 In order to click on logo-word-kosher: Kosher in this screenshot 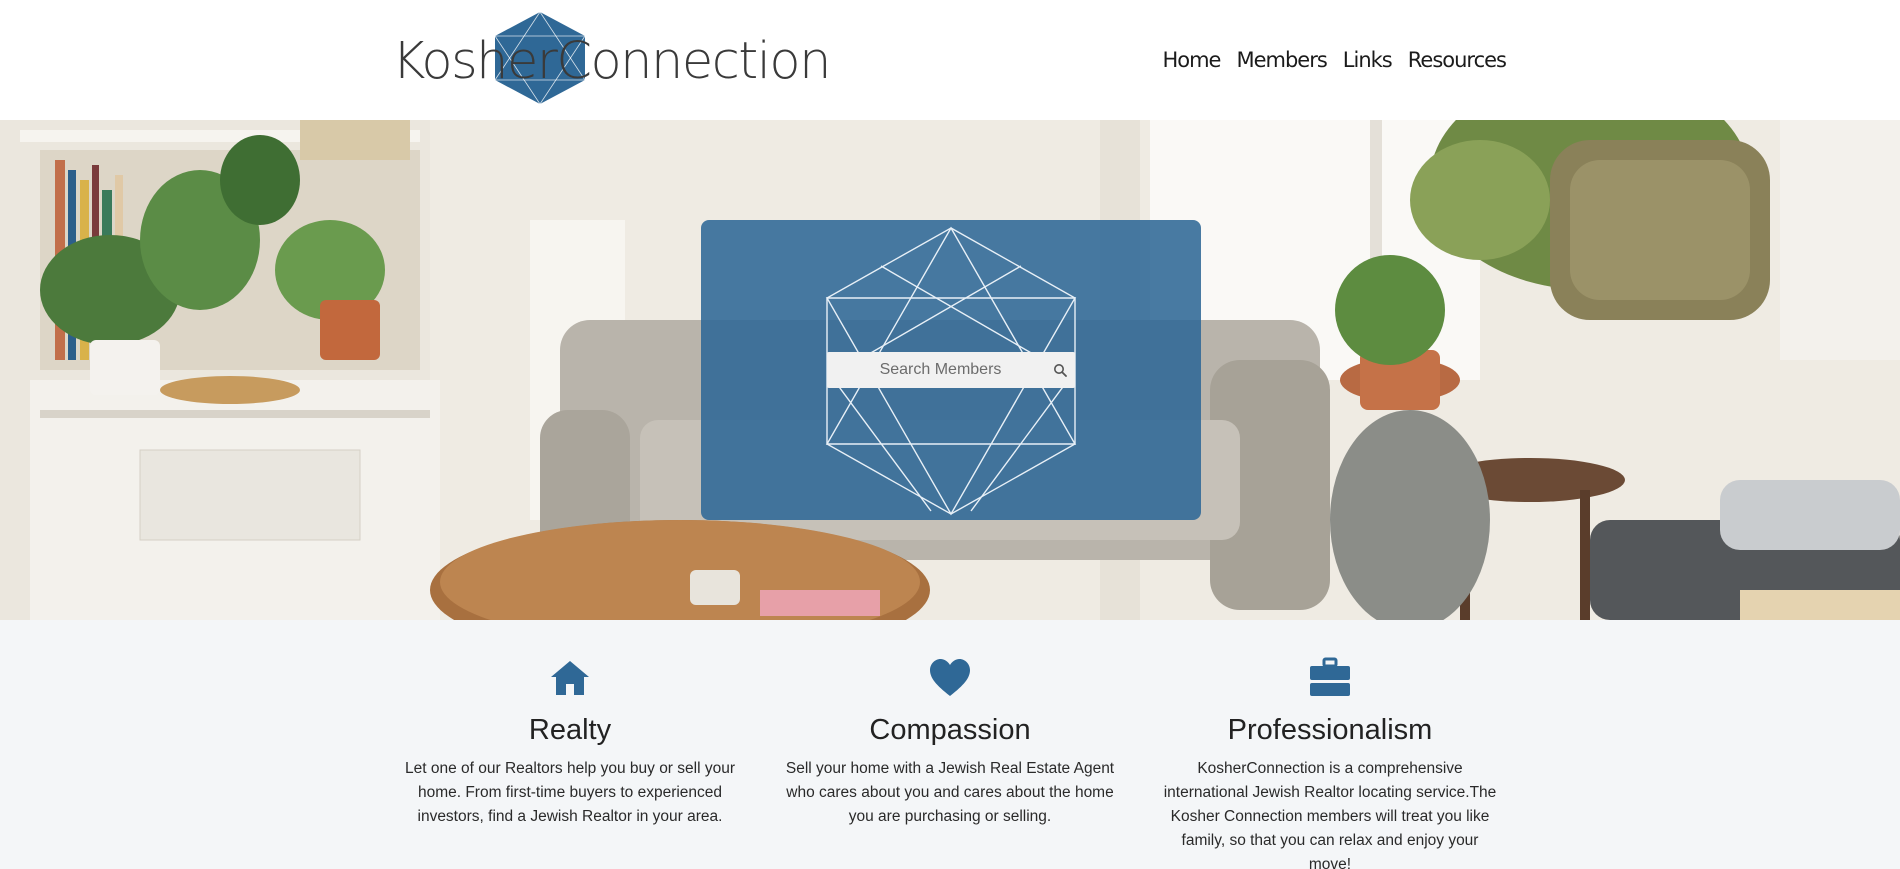, I will do `click(475, 61)`.